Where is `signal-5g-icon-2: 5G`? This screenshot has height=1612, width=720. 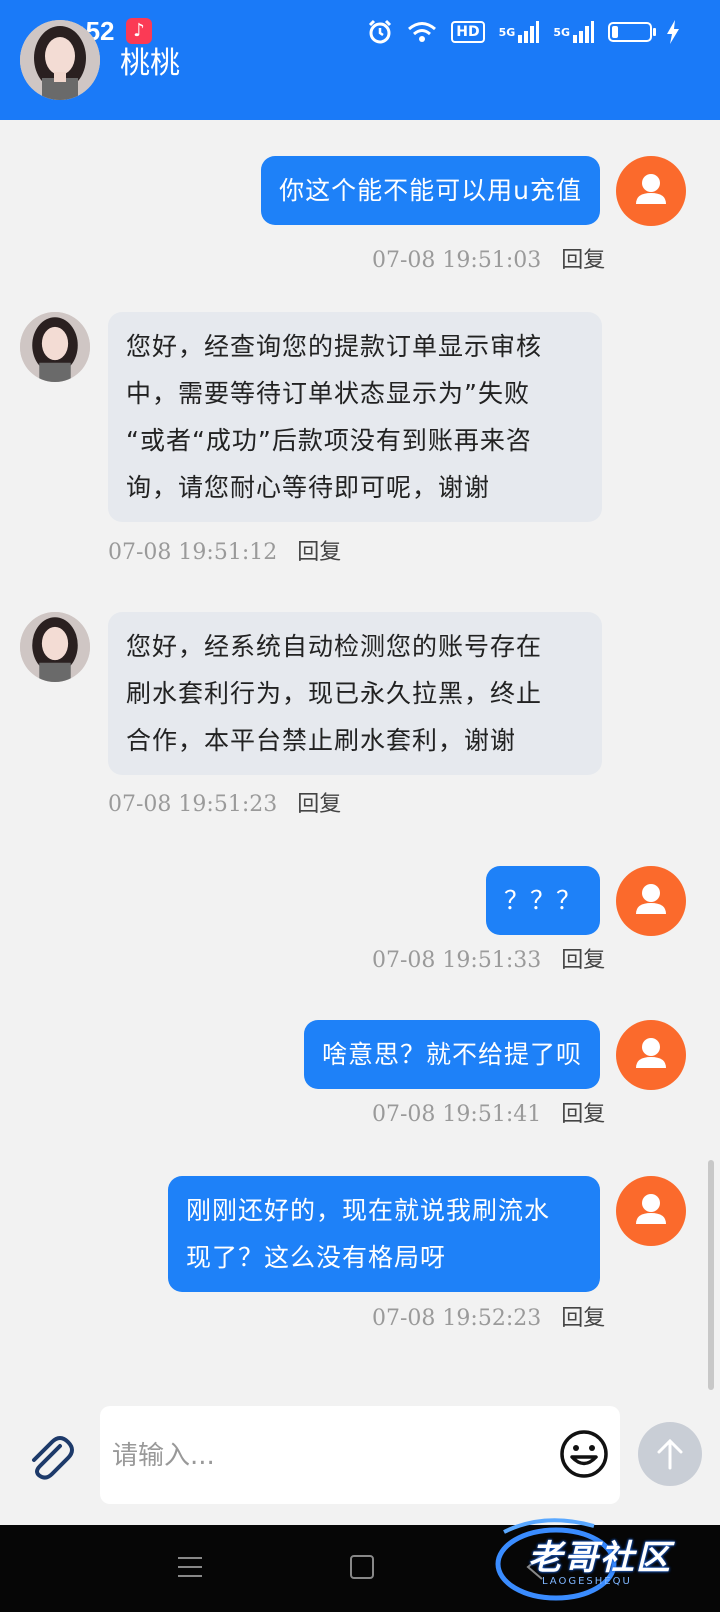 signal-5g-icon-2: 5G is located at coordinates (573, 32).